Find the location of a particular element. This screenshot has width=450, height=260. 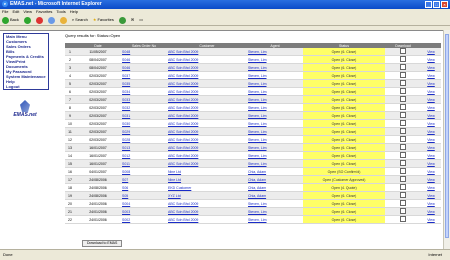

close-button: × is located at coordinates (444, 4).